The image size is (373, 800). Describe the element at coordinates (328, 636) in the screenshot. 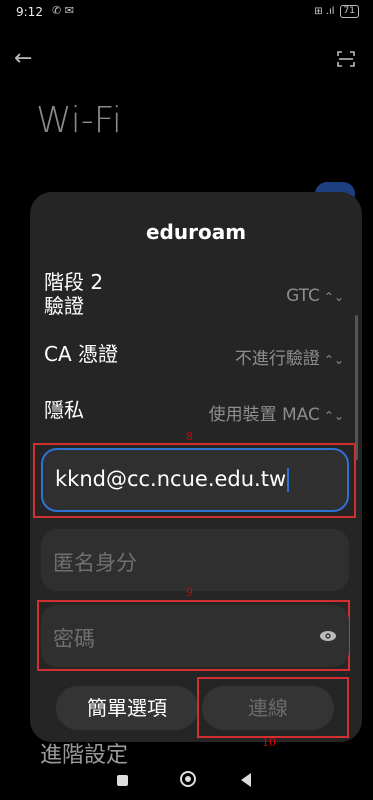

I see `eye-icon` at that location.